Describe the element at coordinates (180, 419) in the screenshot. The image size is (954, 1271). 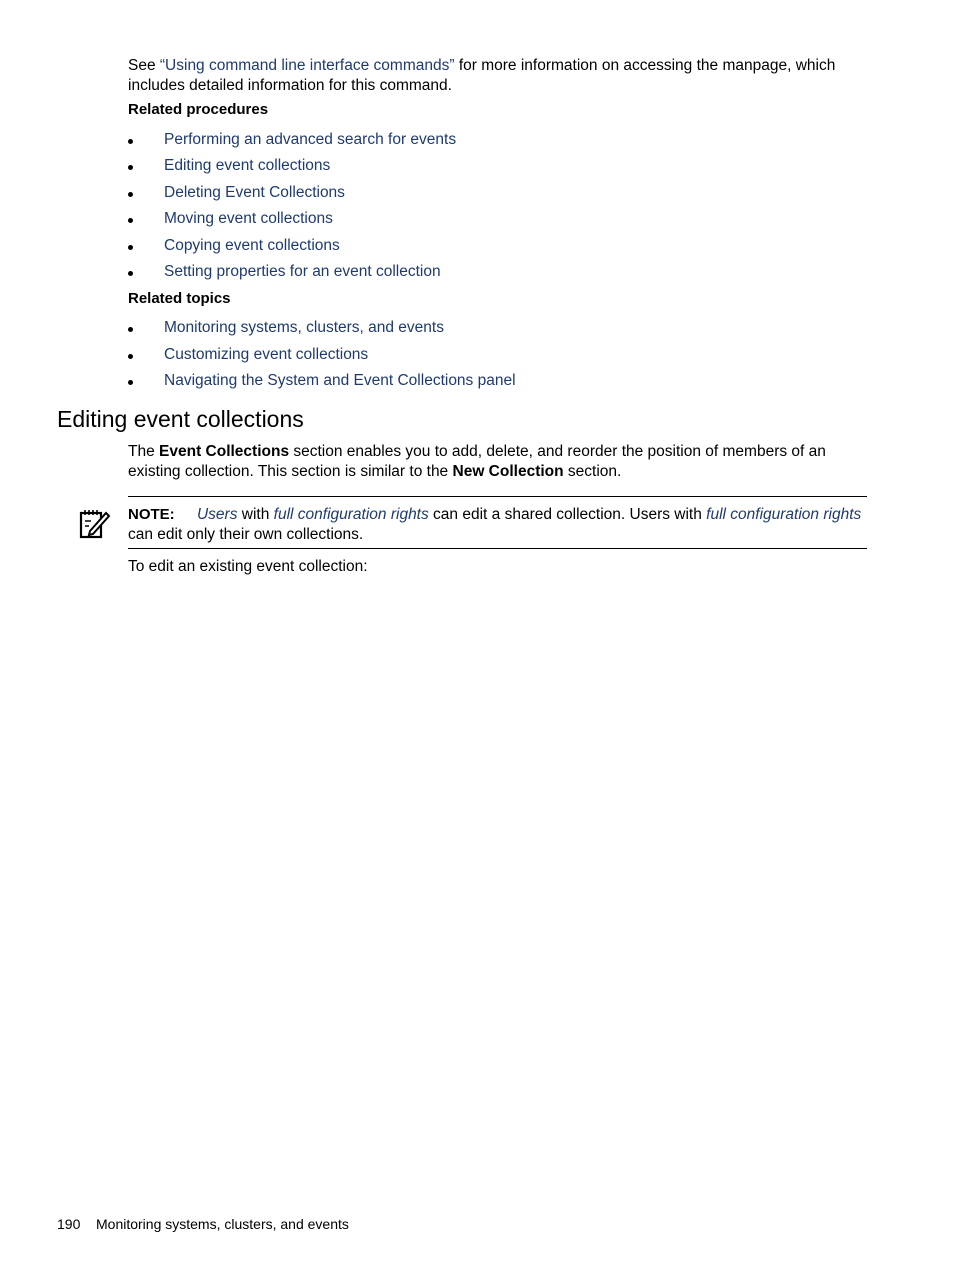
I see `section-title: Editing event collections` at that location.